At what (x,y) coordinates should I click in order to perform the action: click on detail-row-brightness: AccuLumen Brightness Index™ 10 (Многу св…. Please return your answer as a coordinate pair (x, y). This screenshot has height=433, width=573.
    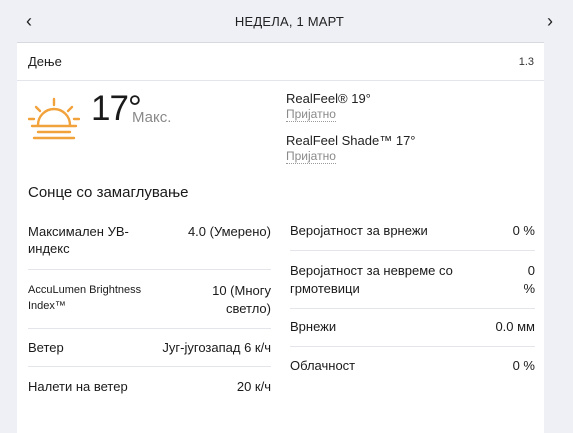
    Looking at the image, I should click on (149, 299).